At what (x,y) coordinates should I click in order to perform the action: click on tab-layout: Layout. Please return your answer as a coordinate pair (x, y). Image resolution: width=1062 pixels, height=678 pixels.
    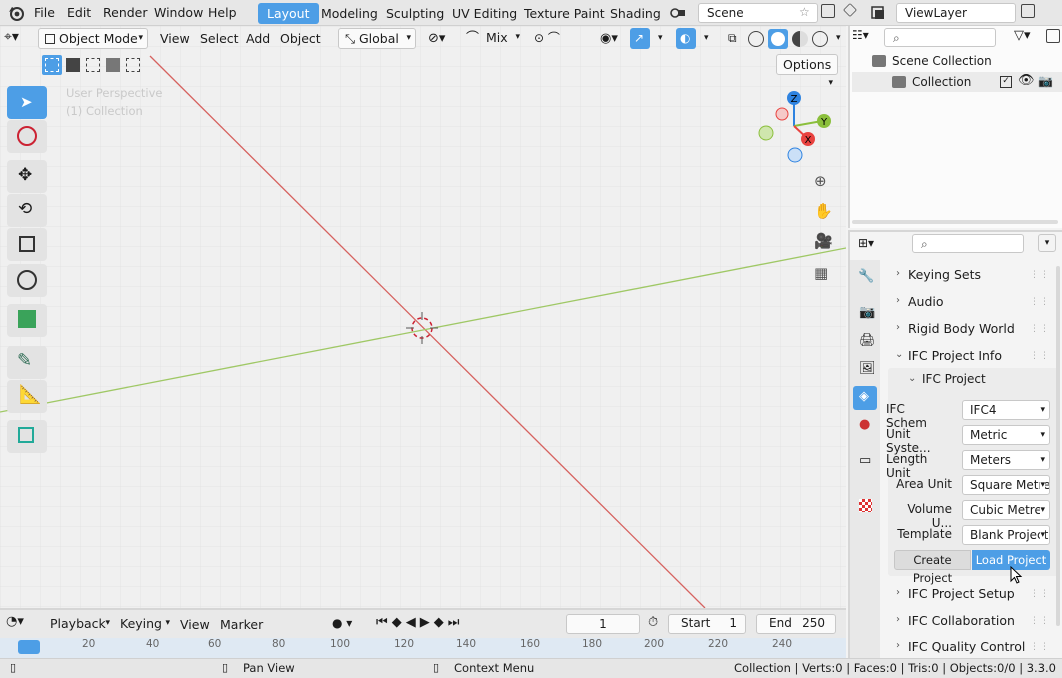
    Looking at the image, I should click on (288, 13).